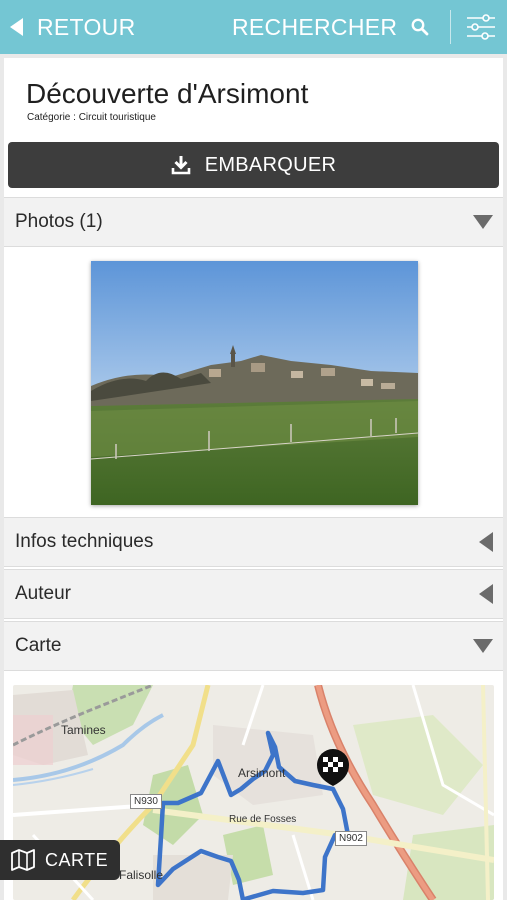 This screenshot has width=507, height=900. Describe the element at coordinates (59, 221) in the screenshot. I see `section-photos-label: Photos (1)` at that location.